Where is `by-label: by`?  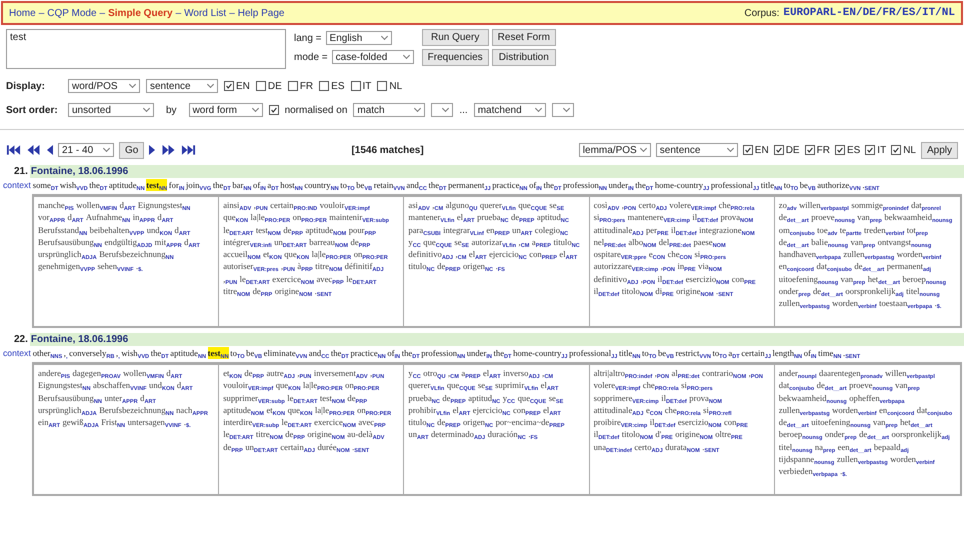 by-label: by is located at coordinates (171, 110).